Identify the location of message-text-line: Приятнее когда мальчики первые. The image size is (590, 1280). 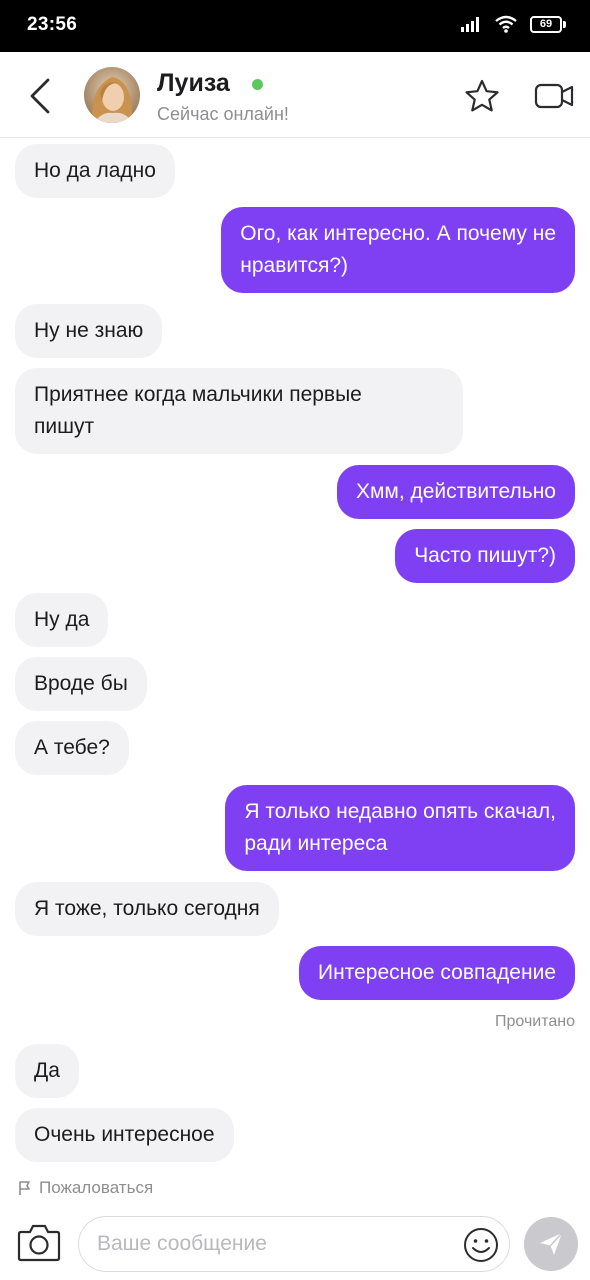
(198, 394).